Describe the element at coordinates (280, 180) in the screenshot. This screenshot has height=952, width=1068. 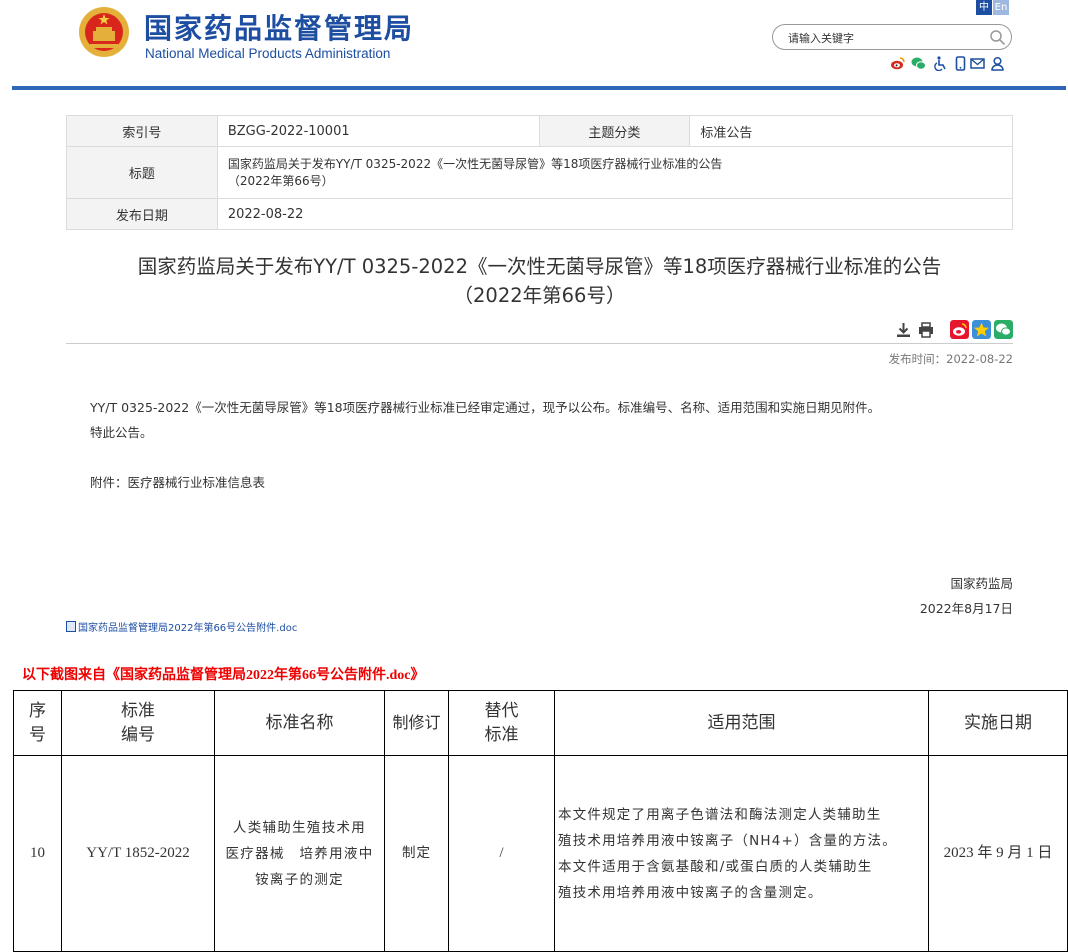
I see `title-value-line2: （2022年第66号）` at that location.